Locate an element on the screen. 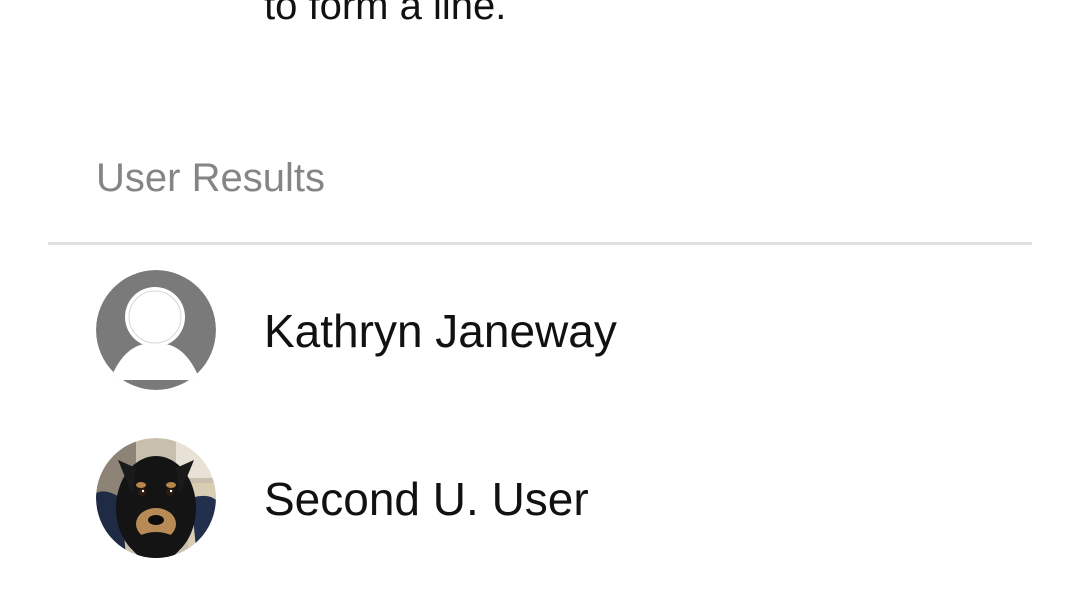 The width and height of the screenshot is (1080, 609). user-name: Second U. User is located at coordinates (426, 499).